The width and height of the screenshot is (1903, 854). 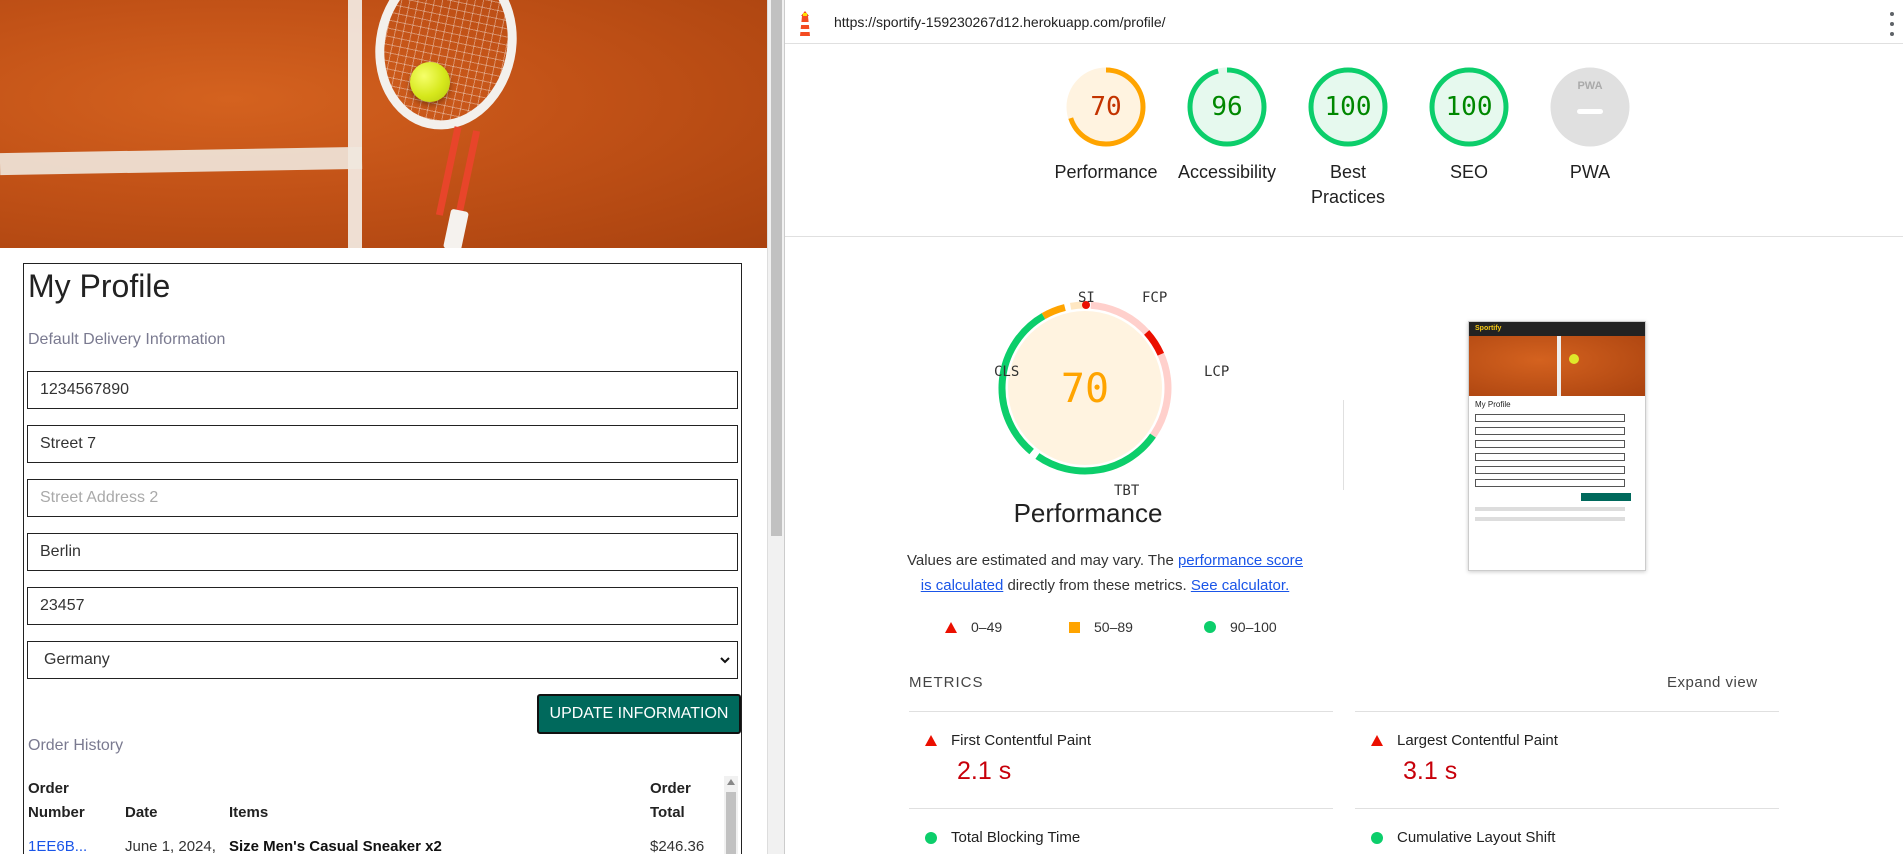 What do you see at coordinates (1468, 172) in the screenshot?
I see `score-label: SEO` at bounding box center [1468, 172].